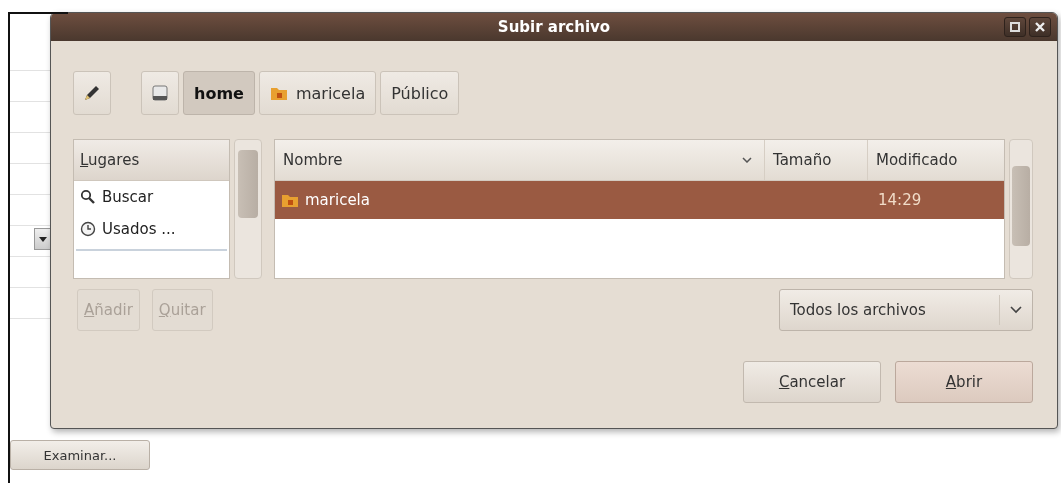 The width and height of the screenshot is (1061, 483). Describe the element at coordinates (88, 229) in the screenshot. I see `clock-icon` at that location.